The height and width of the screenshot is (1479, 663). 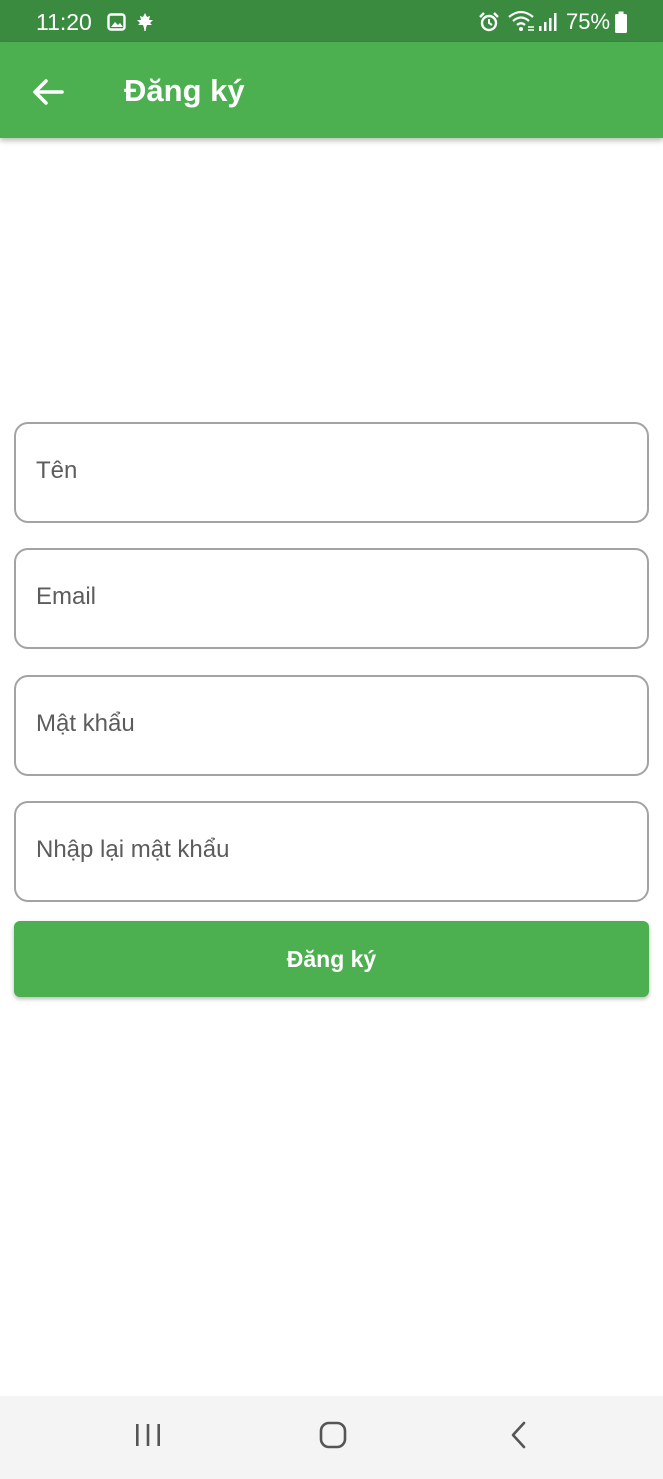 I want to click on email-field: Email, so click(x=331, y=598).